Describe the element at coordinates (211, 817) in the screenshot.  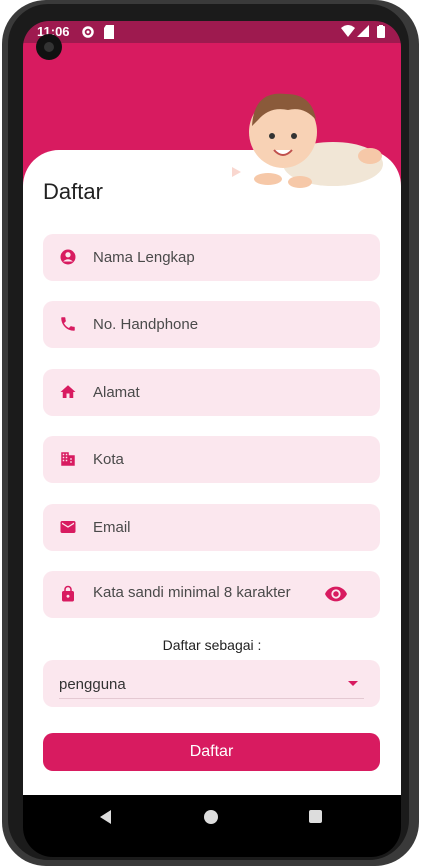
I see `home-circle-icon` at that location.